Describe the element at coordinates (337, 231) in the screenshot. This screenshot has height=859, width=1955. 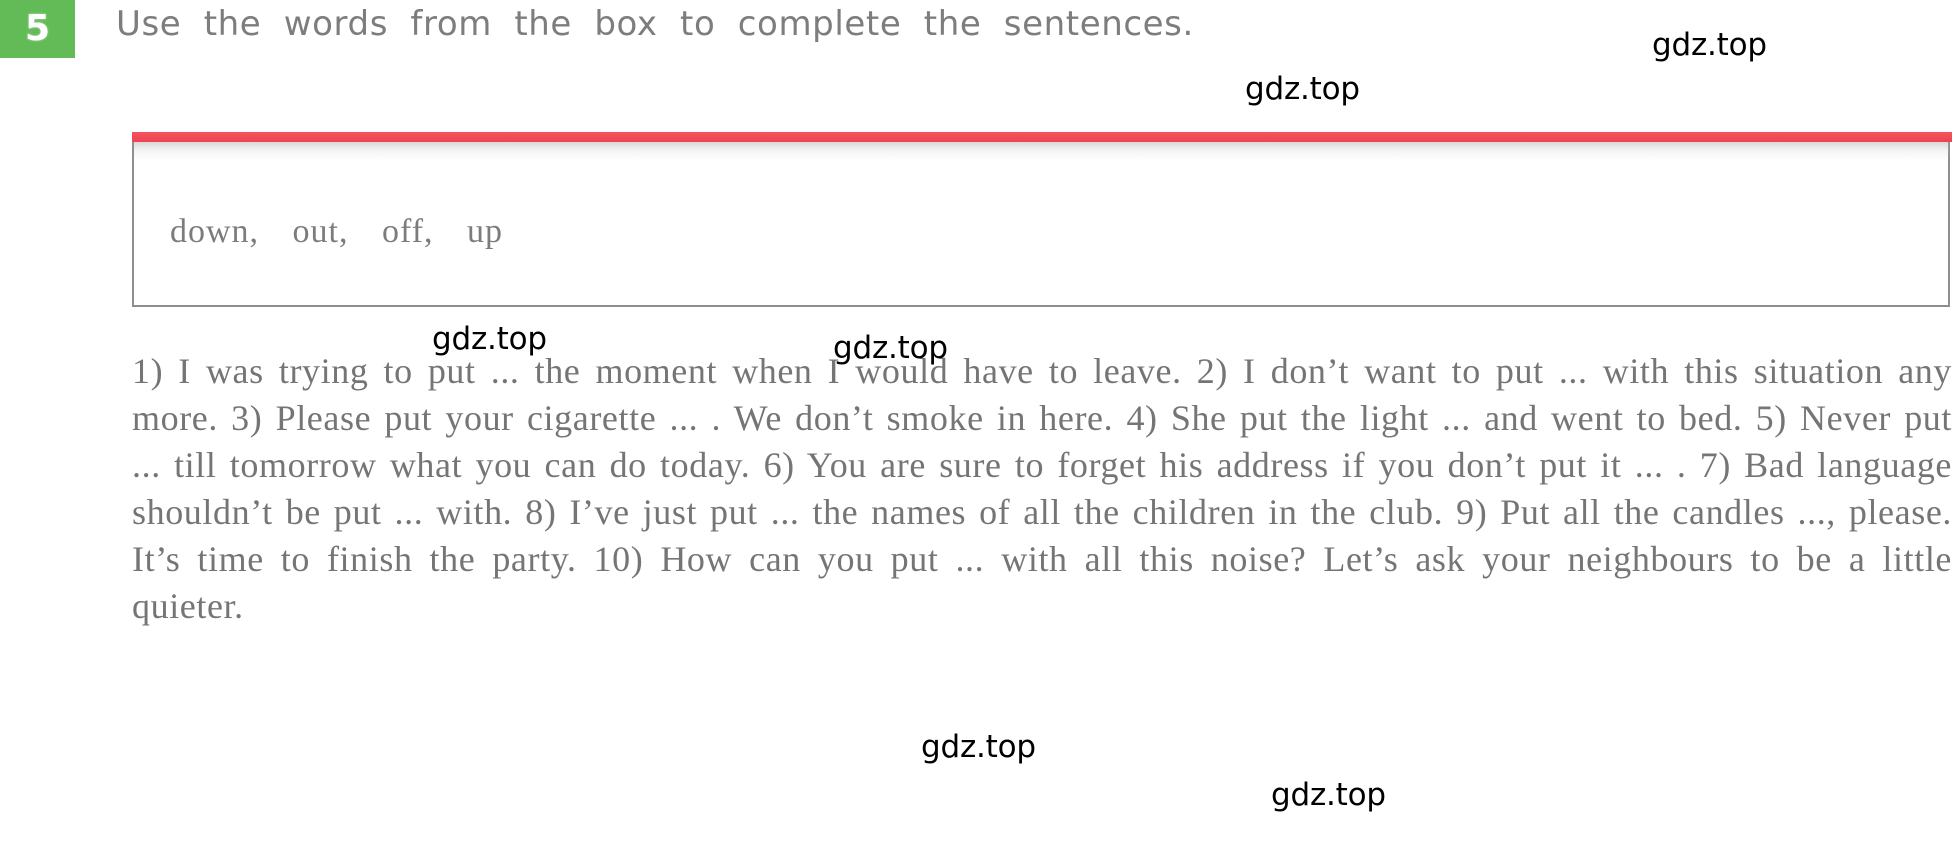
I see `word-bank-words: down, out, off, up` at that location.